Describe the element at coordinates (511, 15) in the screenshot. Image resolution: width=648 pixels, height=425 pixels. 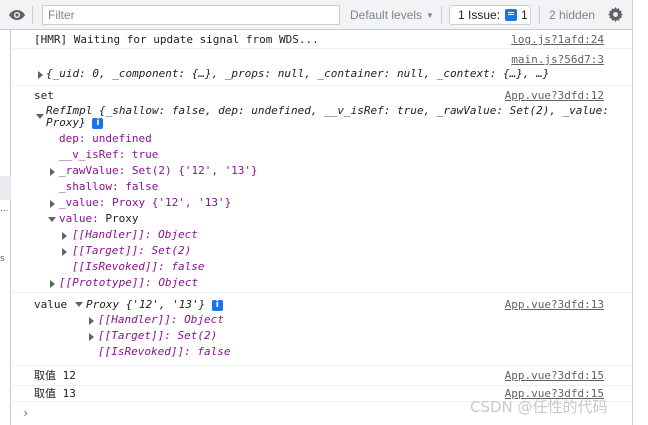
I see `issue-message-icon` at that location.